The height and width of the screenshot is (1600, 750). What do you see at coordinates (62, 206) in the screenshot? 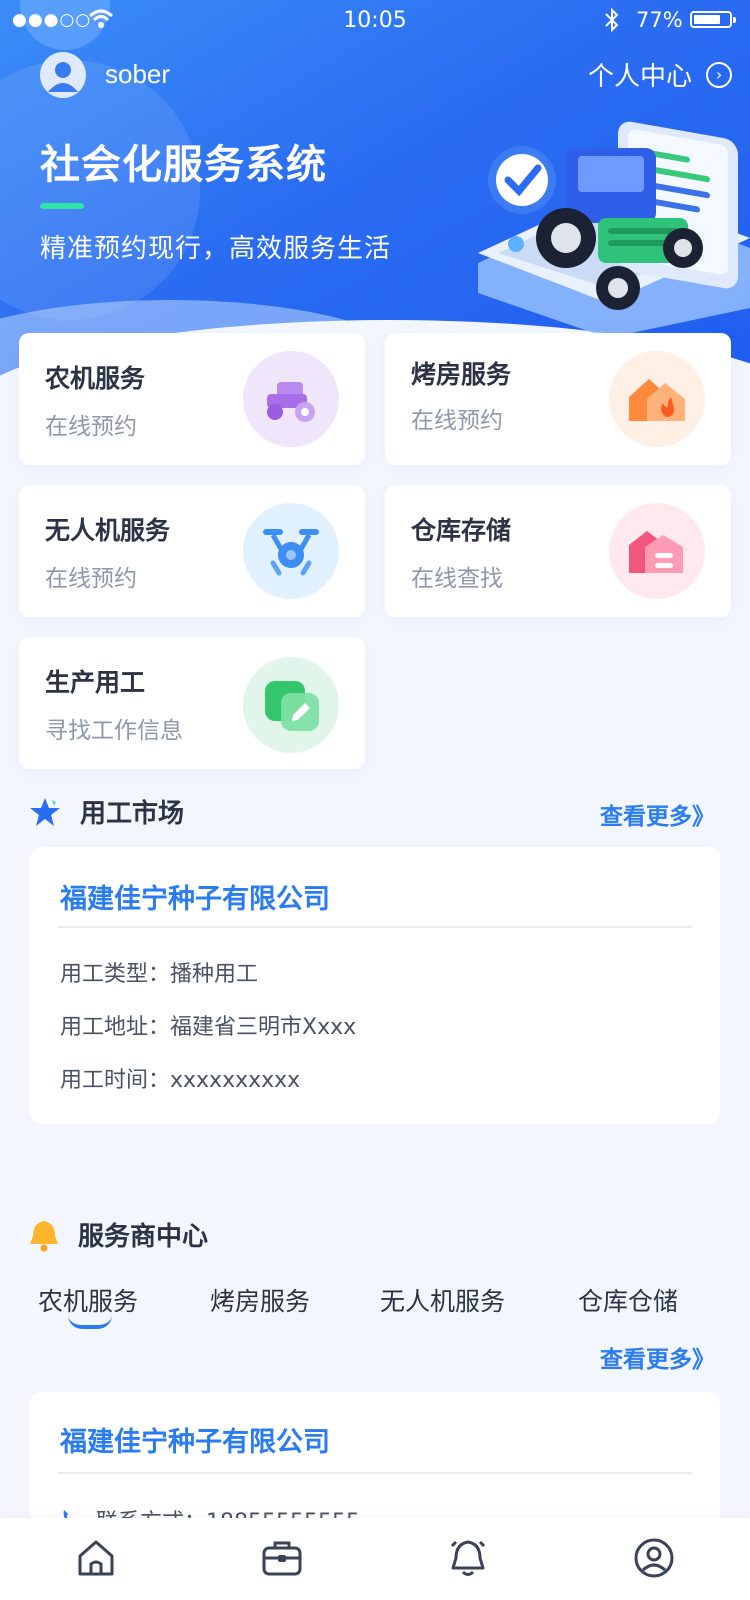
I see `title-underline` at bounding box center [62, 206].